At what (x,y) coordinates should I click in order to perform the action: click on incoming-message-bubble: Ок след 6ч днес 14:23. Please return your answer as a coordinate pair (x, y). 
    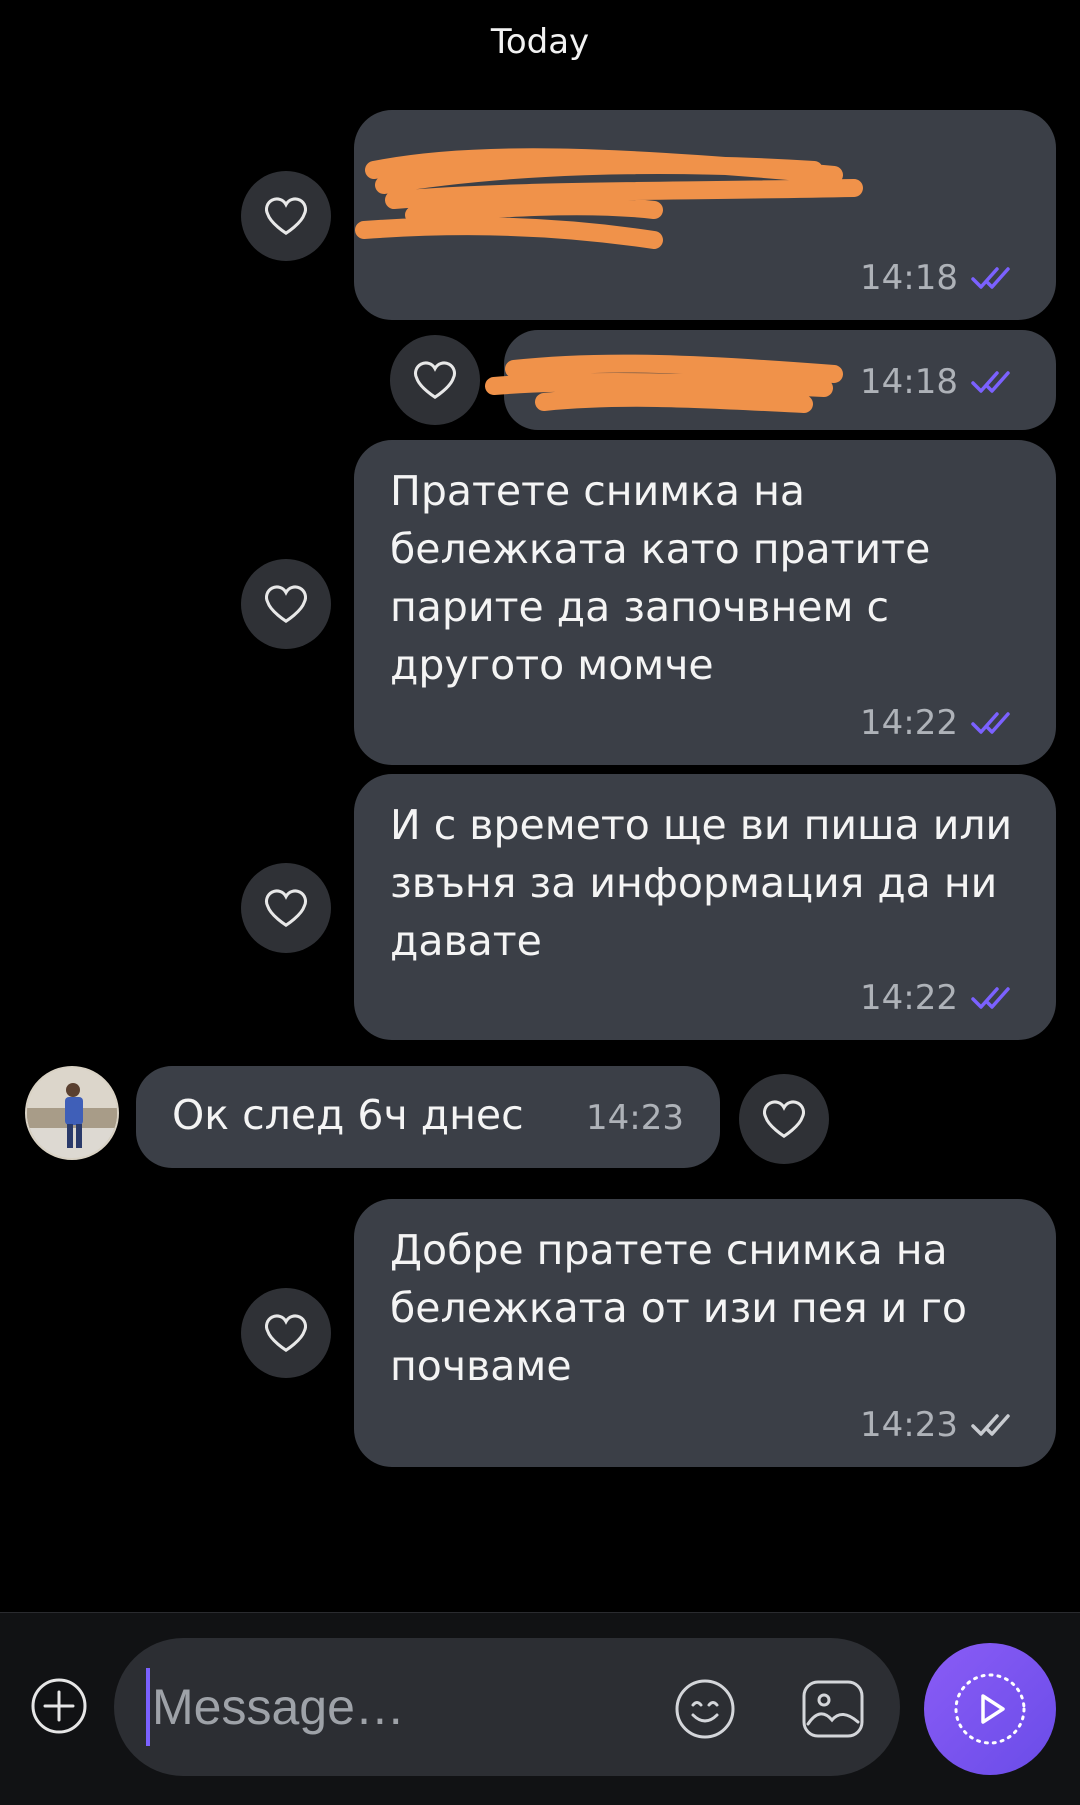
    Looking at the image, I should click on (428, 1117).